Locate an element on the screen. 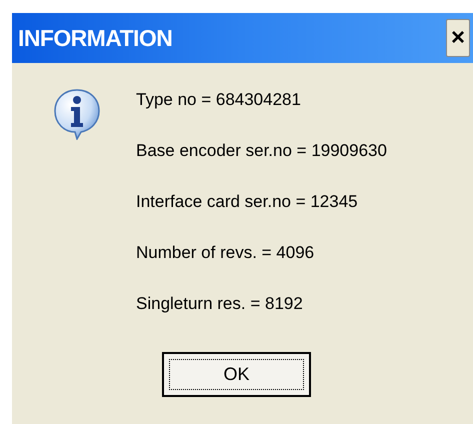 This screenshot has height=424, width=473. close-button: × is located at coordinates (458, 38).